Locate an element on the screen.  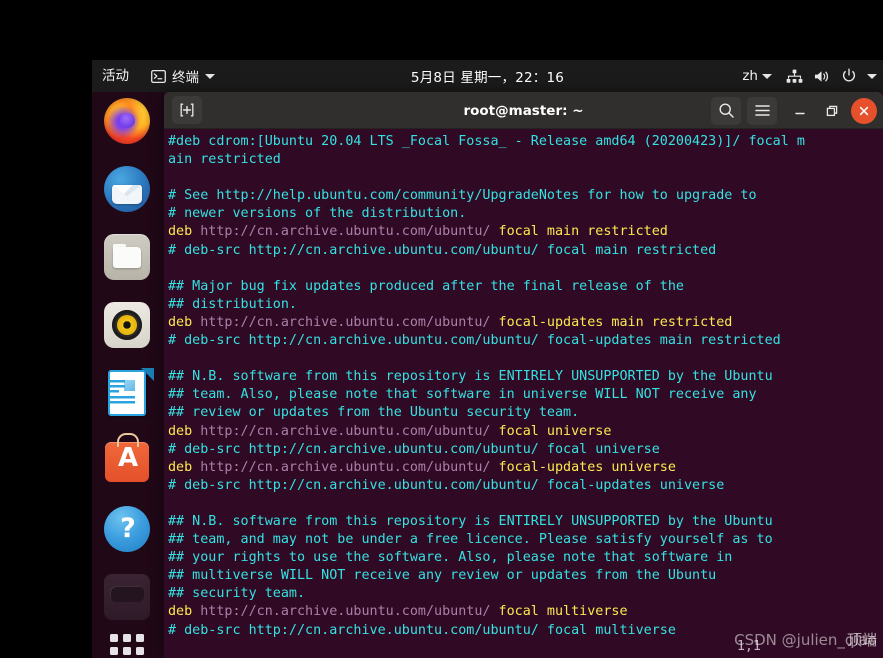
terminal-segment: # newer versions of the distribution. is located at coordinates (317, 214).